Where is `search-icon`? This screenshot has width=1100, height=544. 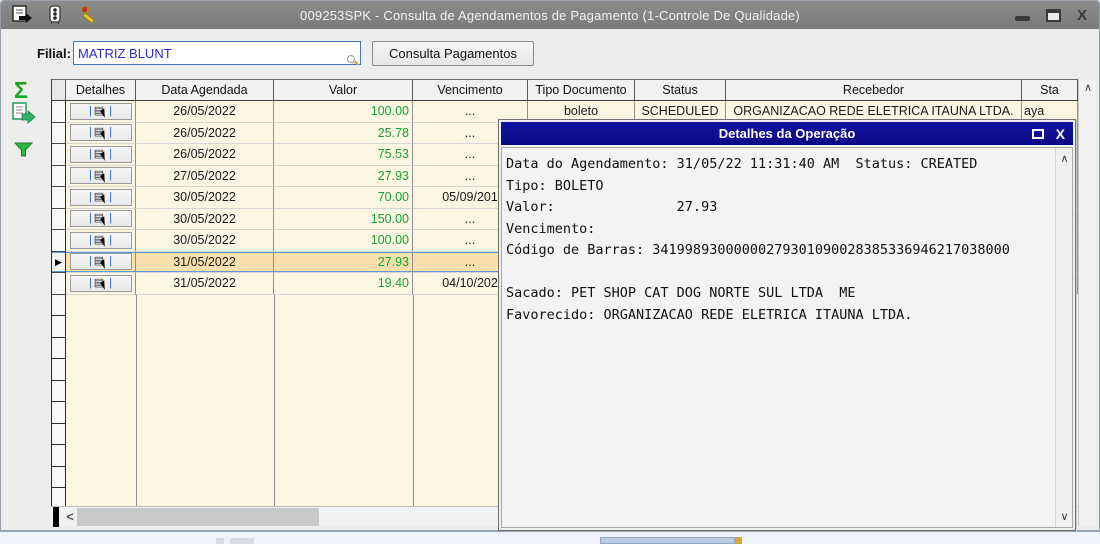
search-icon is located at coordinates (351, 59).